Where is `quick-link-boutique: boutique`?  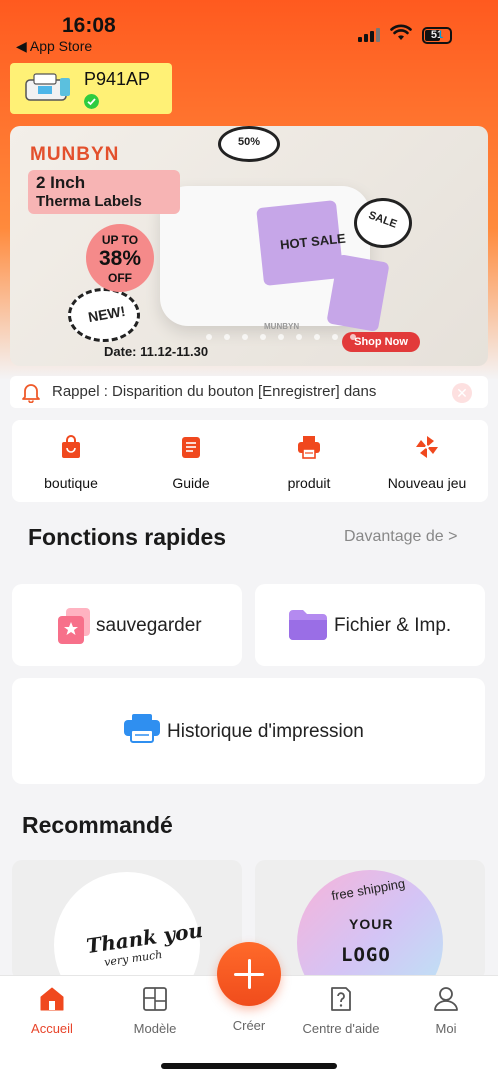
quick-link-boutique: boutique is located at coordinates (71, 462).